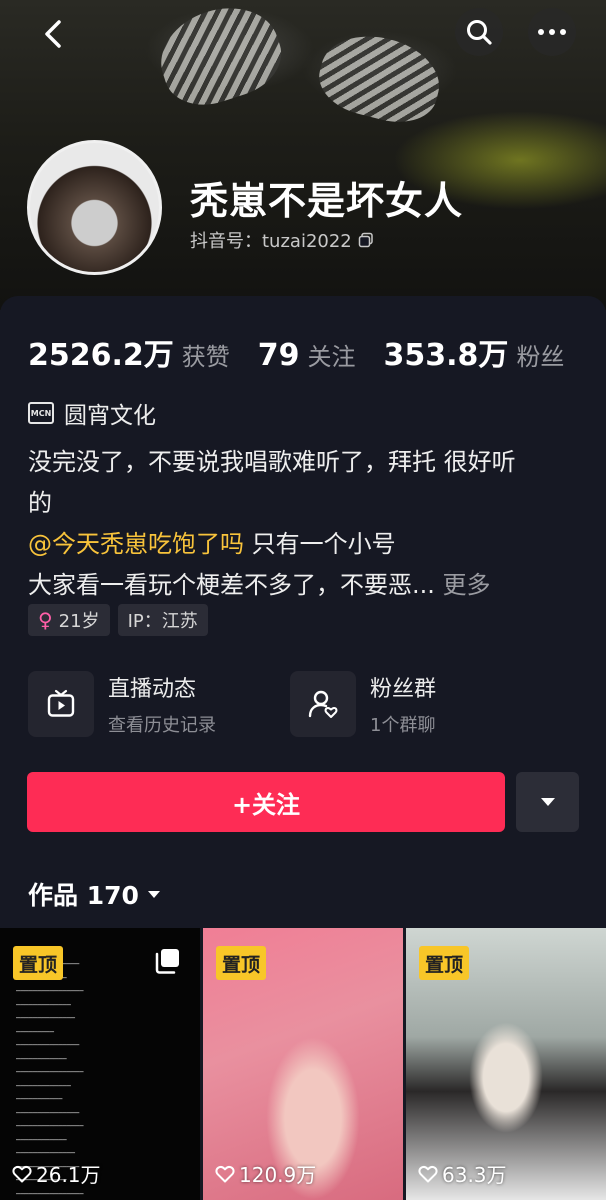 This screenshot has height=1200, width=606. I want to click on bio-text: 只有一个小号, so click(320, 544).